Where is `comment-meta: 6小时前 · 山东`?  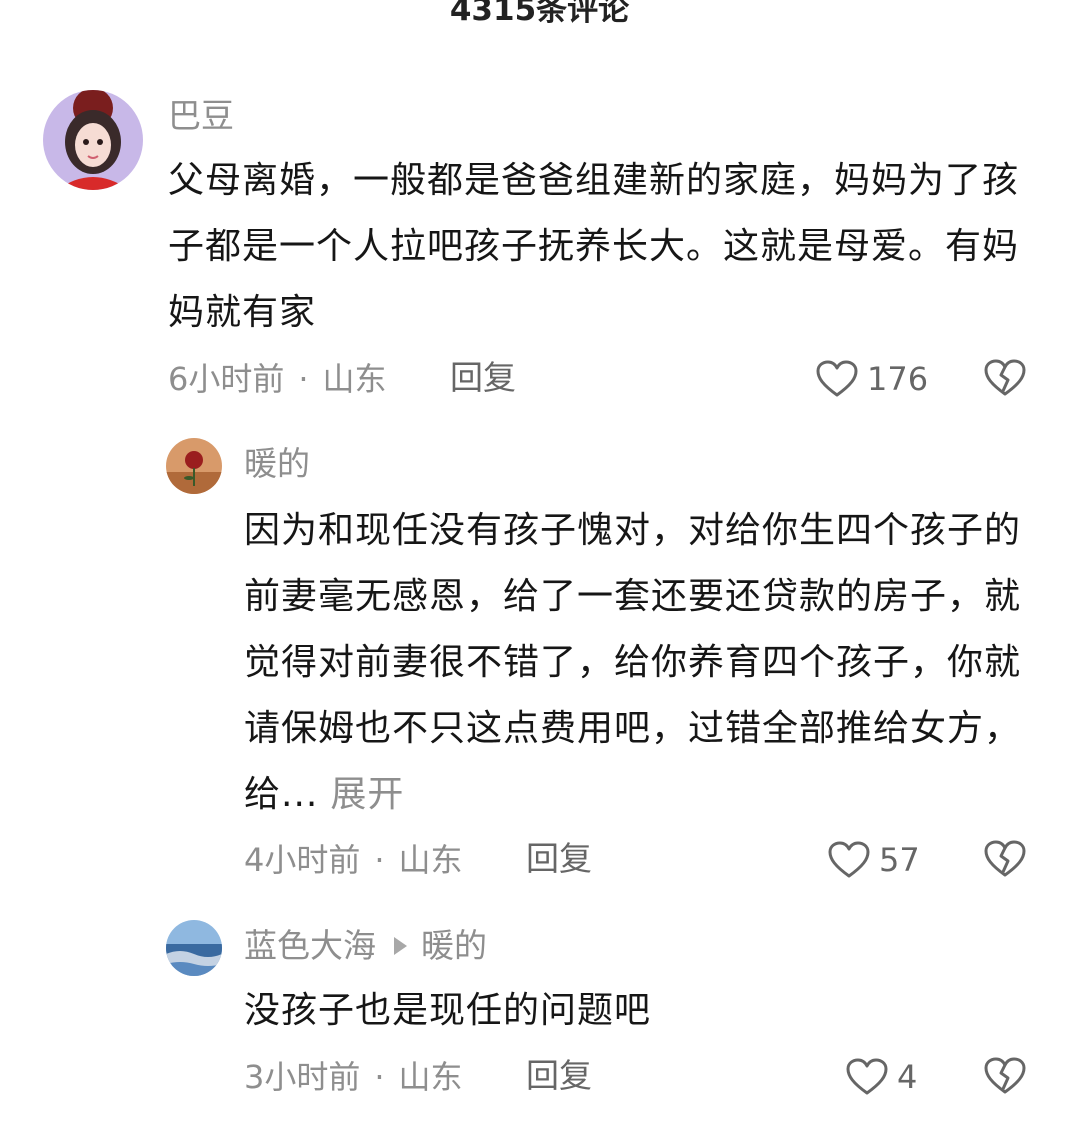 comment-meta: 6小时前 · 山东 is located at coordinates (277, 379).